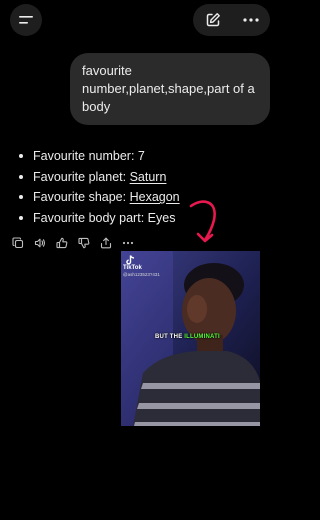 The image size is (320, 520). I want to click on copy-icon, so click(18, 243).